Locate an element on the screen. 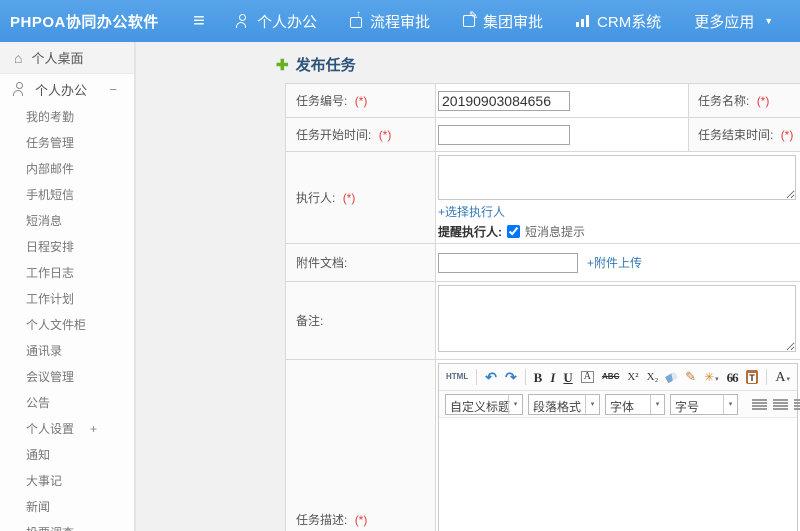 The height and width of the screenshot is (531, 800). superscript-button: X² is located at coordinates (632, 377).